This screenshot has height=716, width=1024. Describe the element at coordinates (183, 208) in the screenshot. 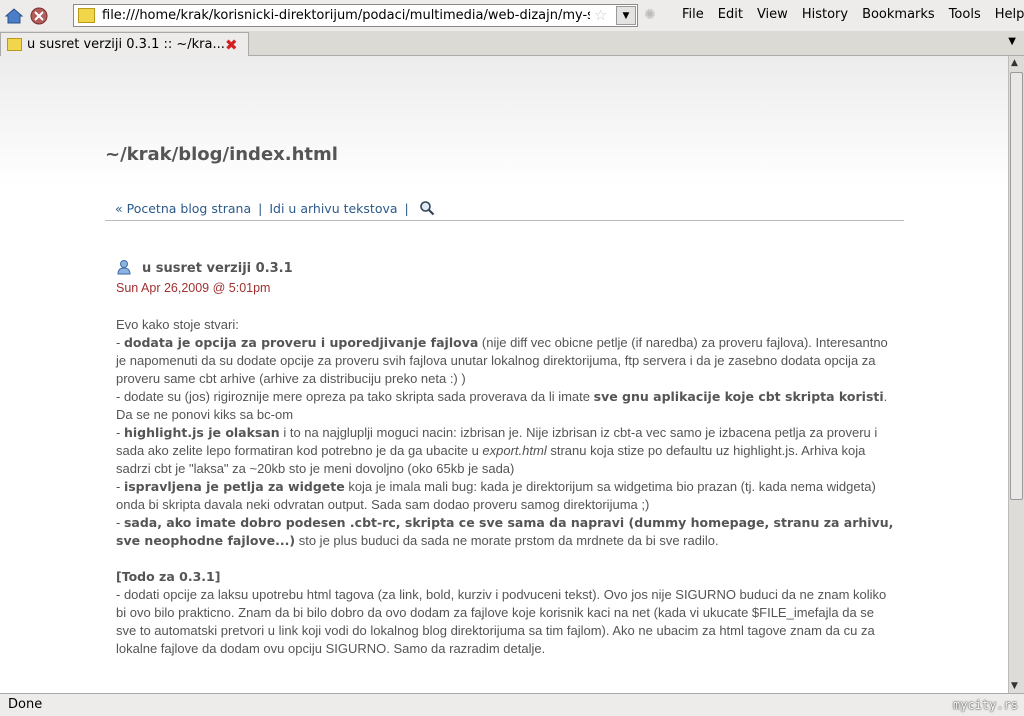

I see `home-link: « Pocetna blog strana` at that location.